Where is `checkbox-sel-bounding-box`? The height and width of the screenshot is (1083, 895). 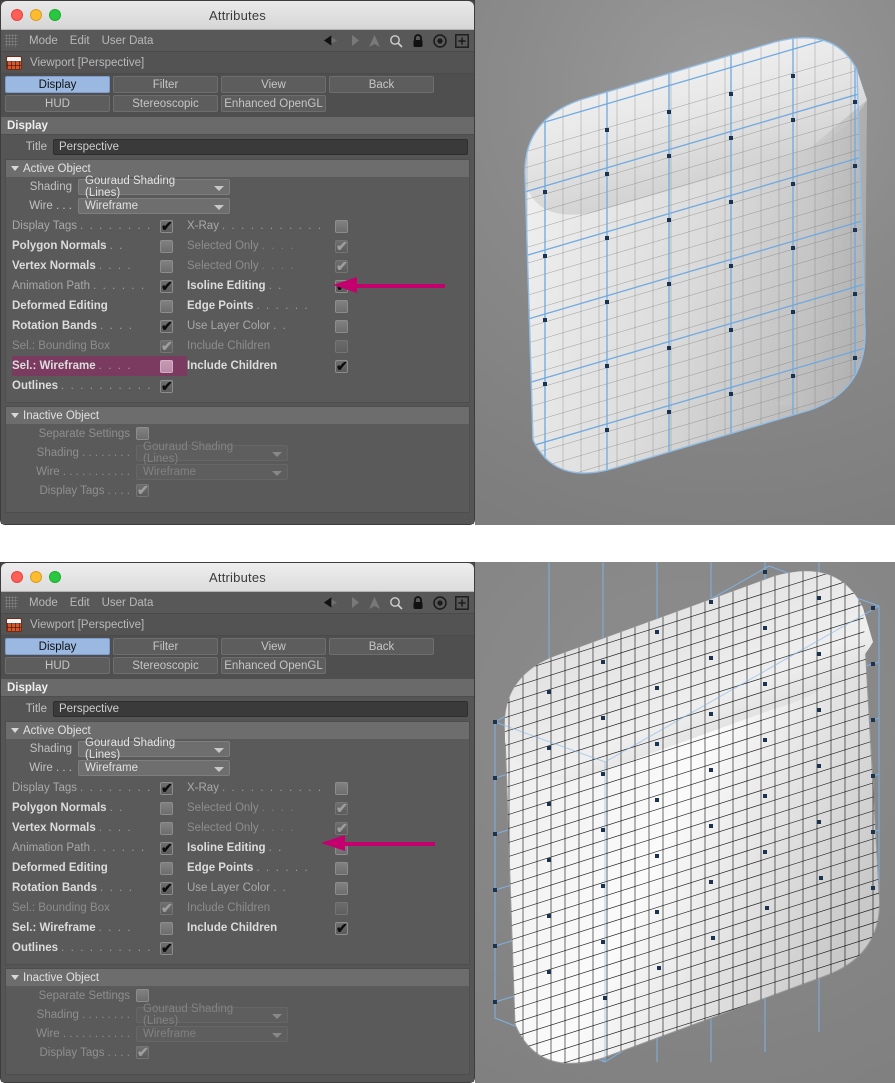
checkbox-sel-bounding-box is located at coordinates (166, 908).